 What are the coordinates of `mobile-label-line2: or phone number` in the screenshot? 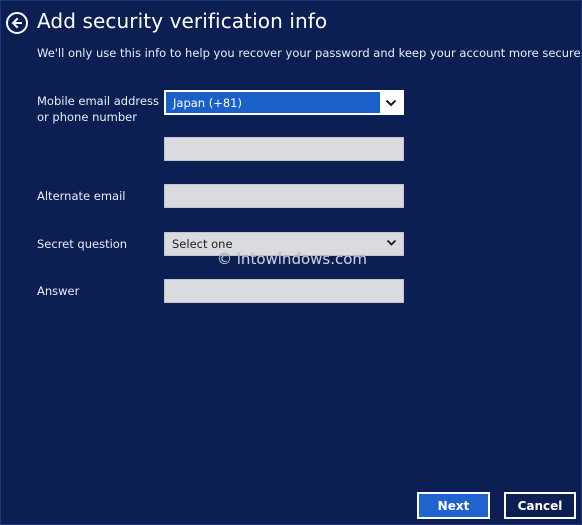 It's located at (87, 117).